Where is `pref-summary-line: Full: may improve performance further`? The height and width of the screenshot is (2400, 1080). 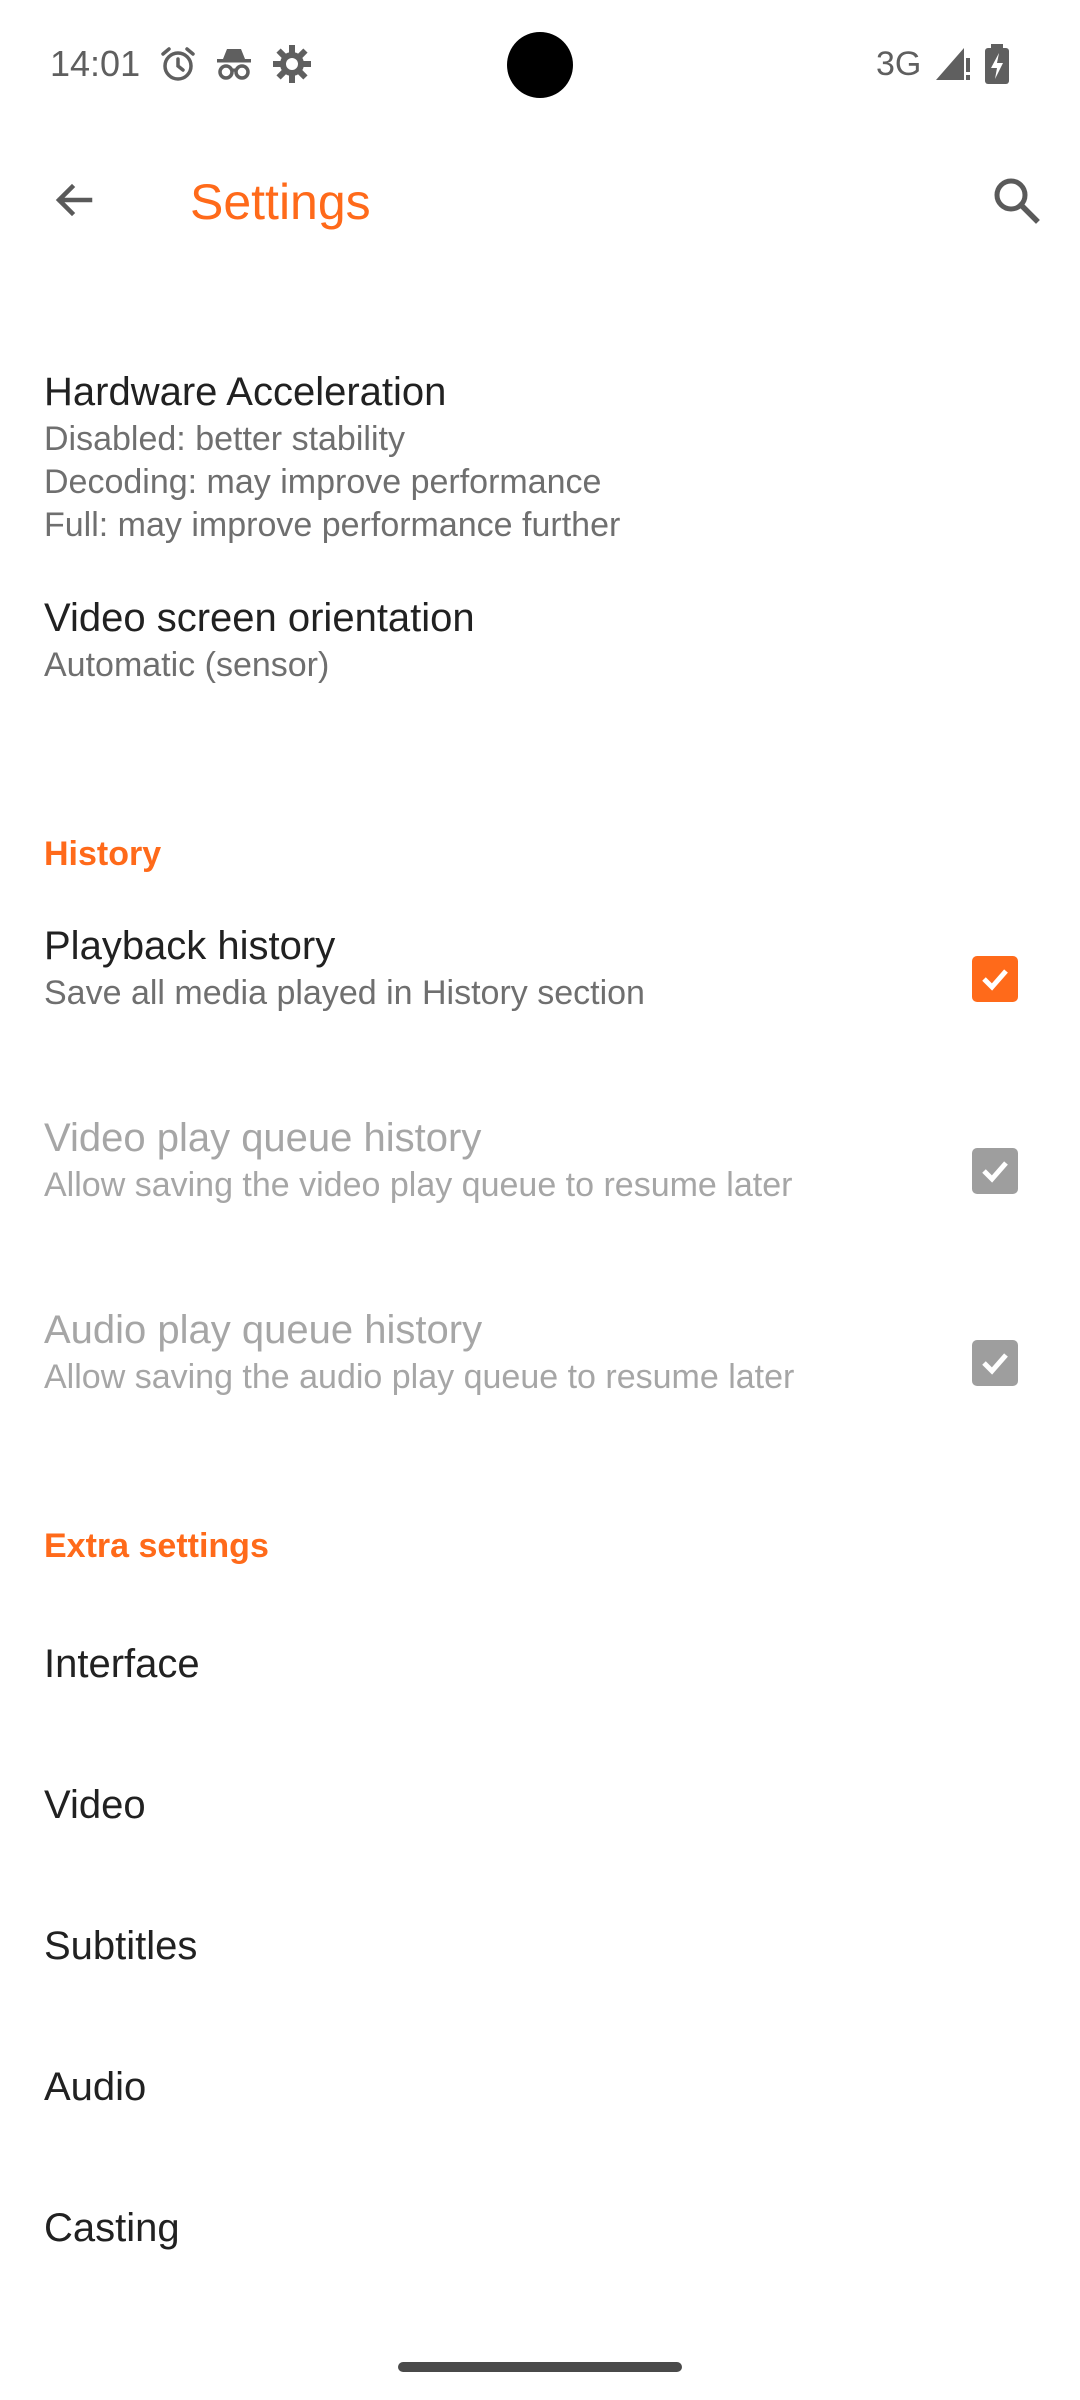
pref-summary-line: Full: may improve performance further is located at coordinates (332, 525).